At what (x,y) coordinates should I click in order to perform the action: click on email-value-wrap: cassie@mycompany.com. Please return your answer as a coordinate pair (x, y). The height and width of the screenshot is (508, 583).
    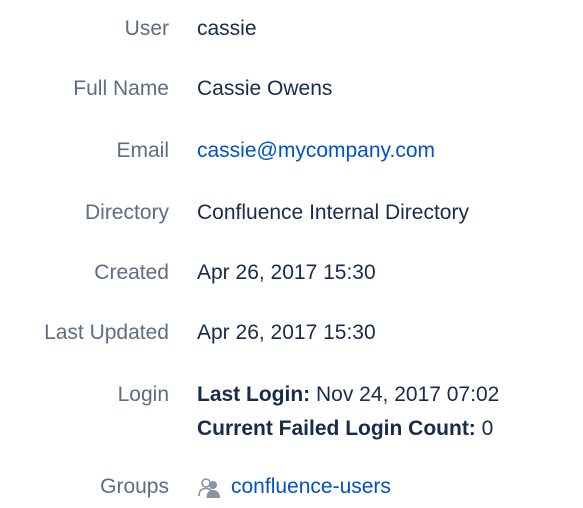
    Looking at the image, I should click on (316, 151).